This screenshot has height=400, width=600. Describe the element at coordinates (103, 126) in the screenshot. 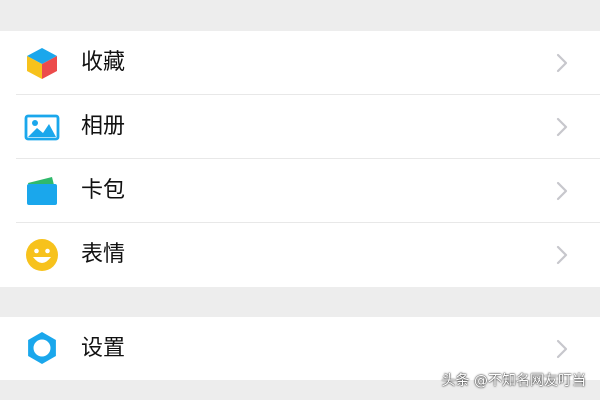

I see `menu-item-label: 相册` at that location.